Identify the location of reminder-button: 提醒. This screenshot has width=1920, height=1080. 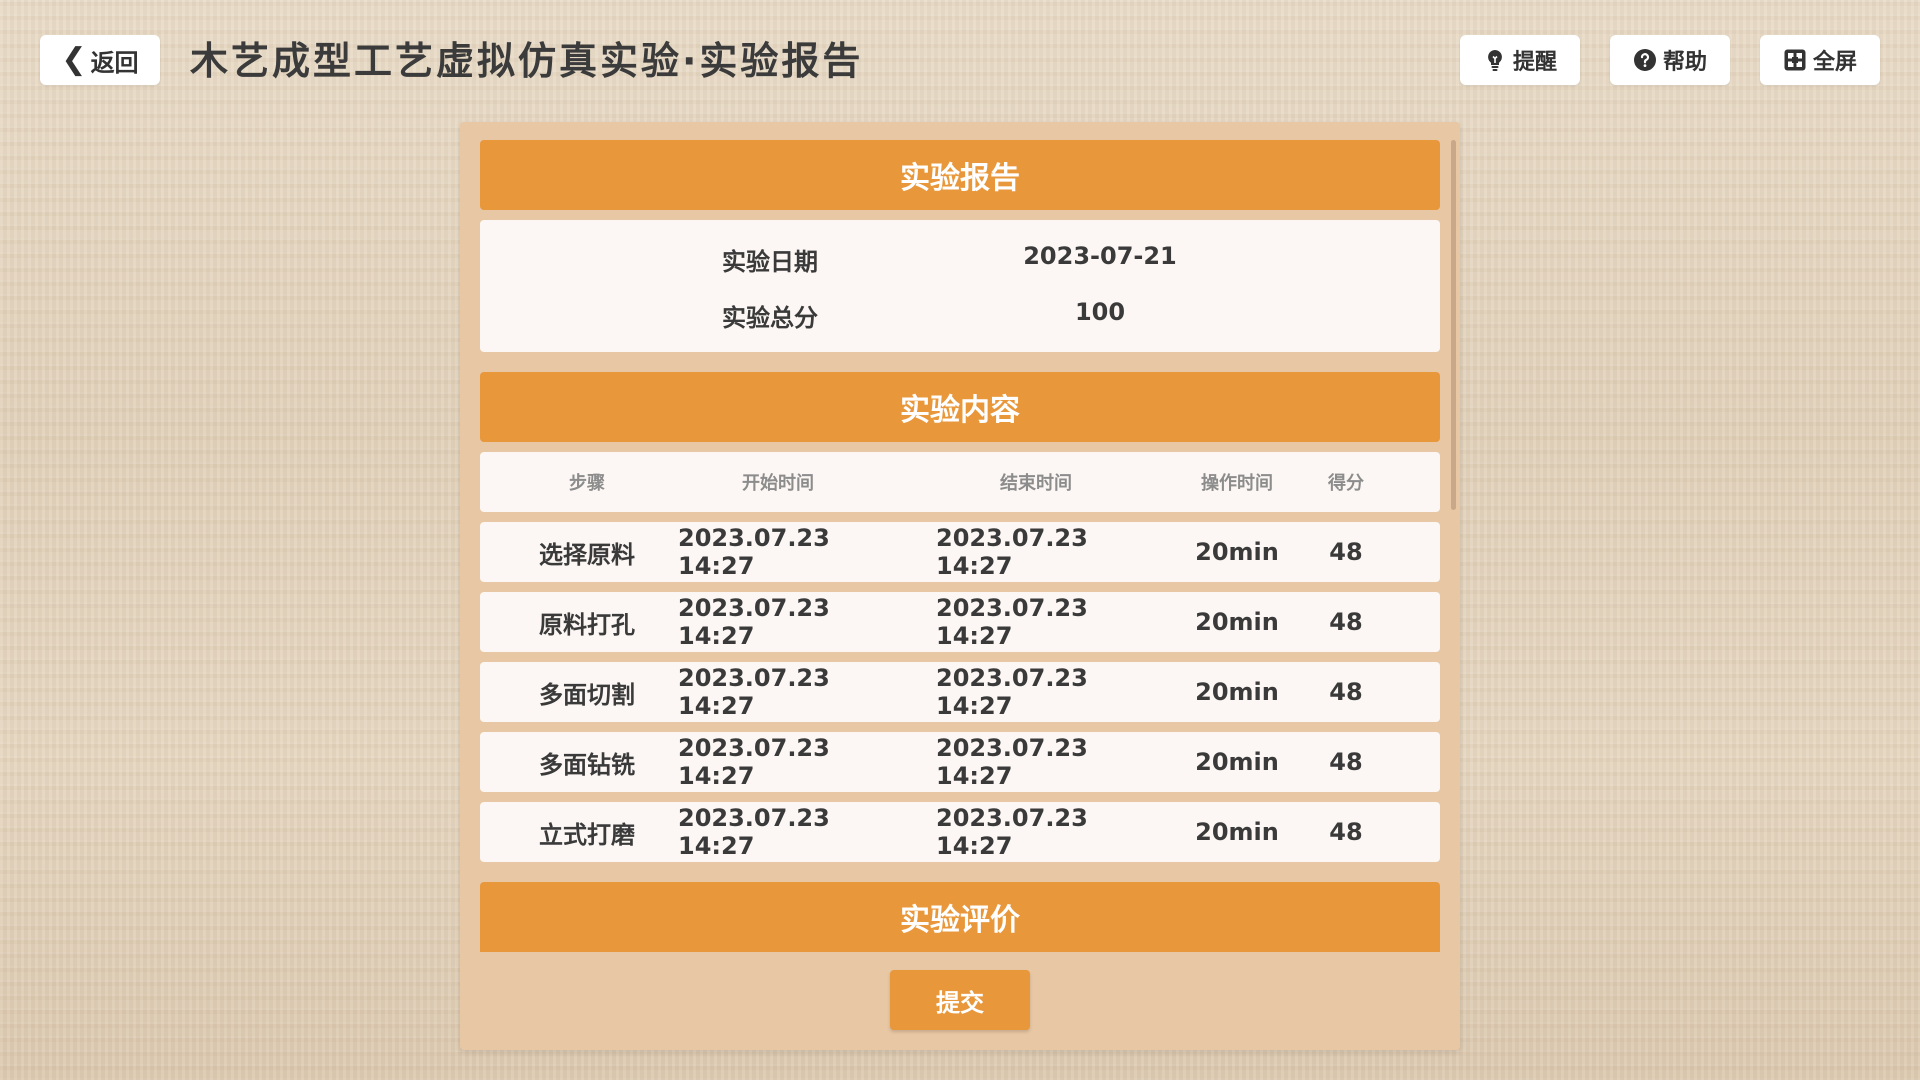
(1520, 60).